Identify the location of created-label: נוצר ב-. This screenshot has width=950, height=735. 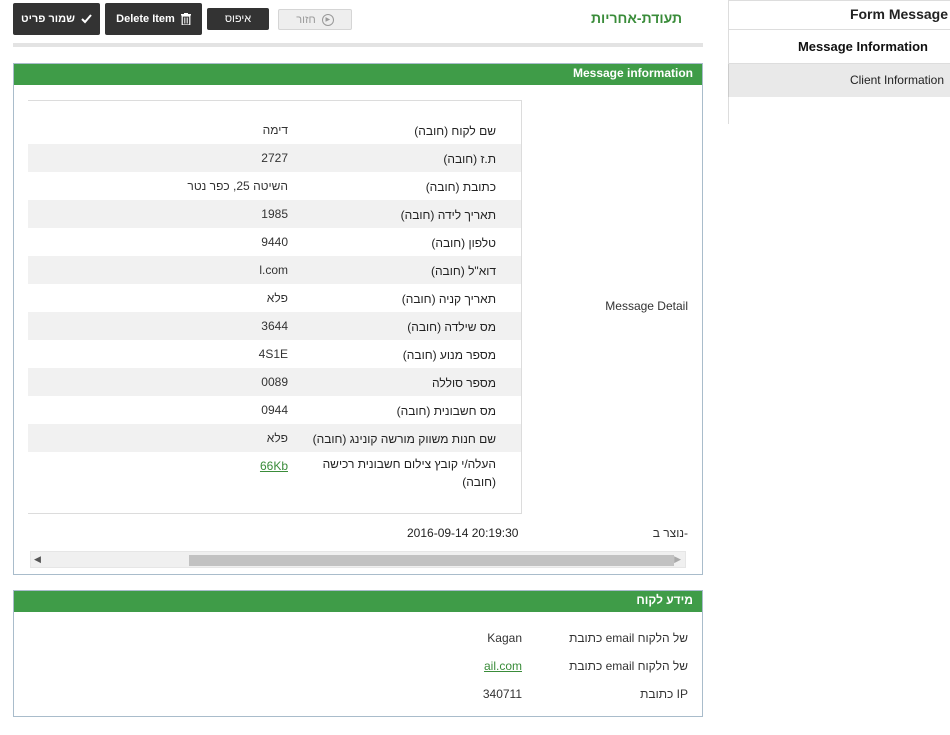
(670, 533).